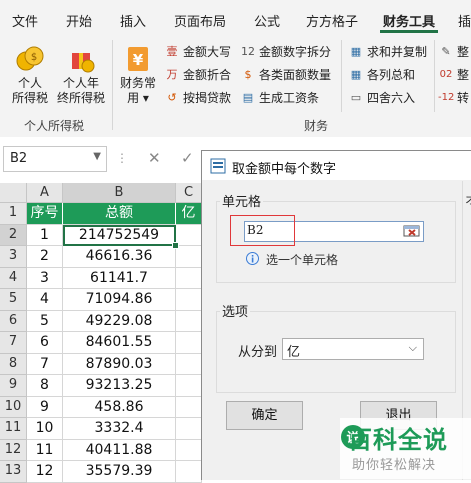 The height and width of the screenshot is (483, 471). I want to click on table-cell: 1, so click(45, 235).